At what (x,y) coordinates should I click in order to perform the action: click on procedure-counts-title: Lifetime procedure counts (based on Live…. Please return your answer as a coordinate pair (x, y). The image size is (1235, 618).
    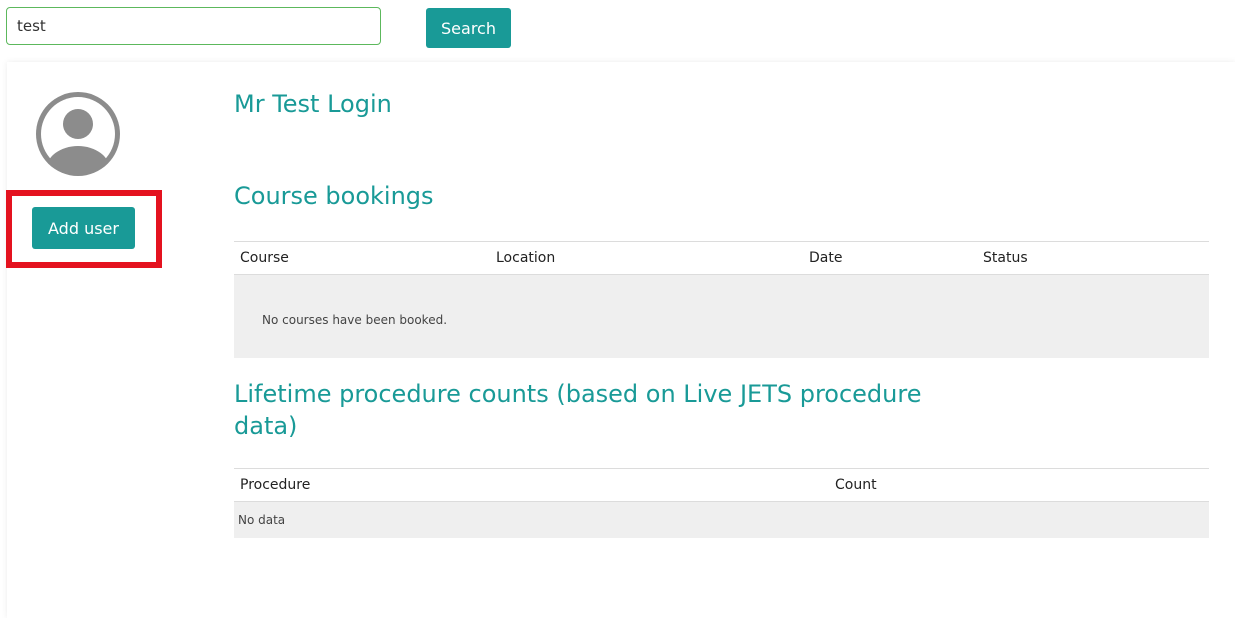
    Looking at the image, I should click on (578, 410).